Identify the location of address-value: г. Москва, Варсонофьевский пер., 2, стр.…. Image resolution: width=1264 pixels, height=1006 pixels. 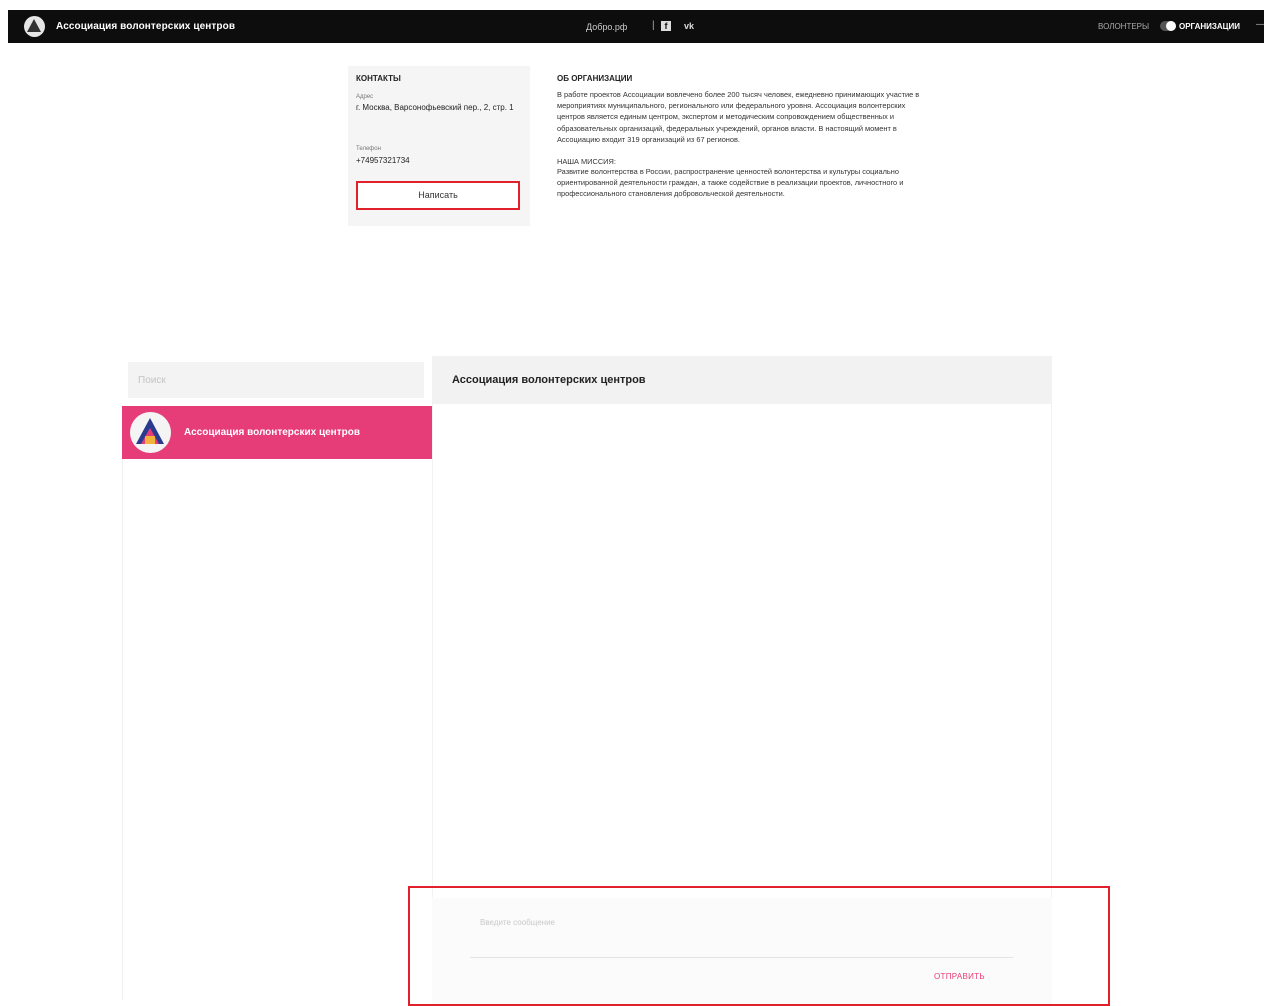
(435, 107).